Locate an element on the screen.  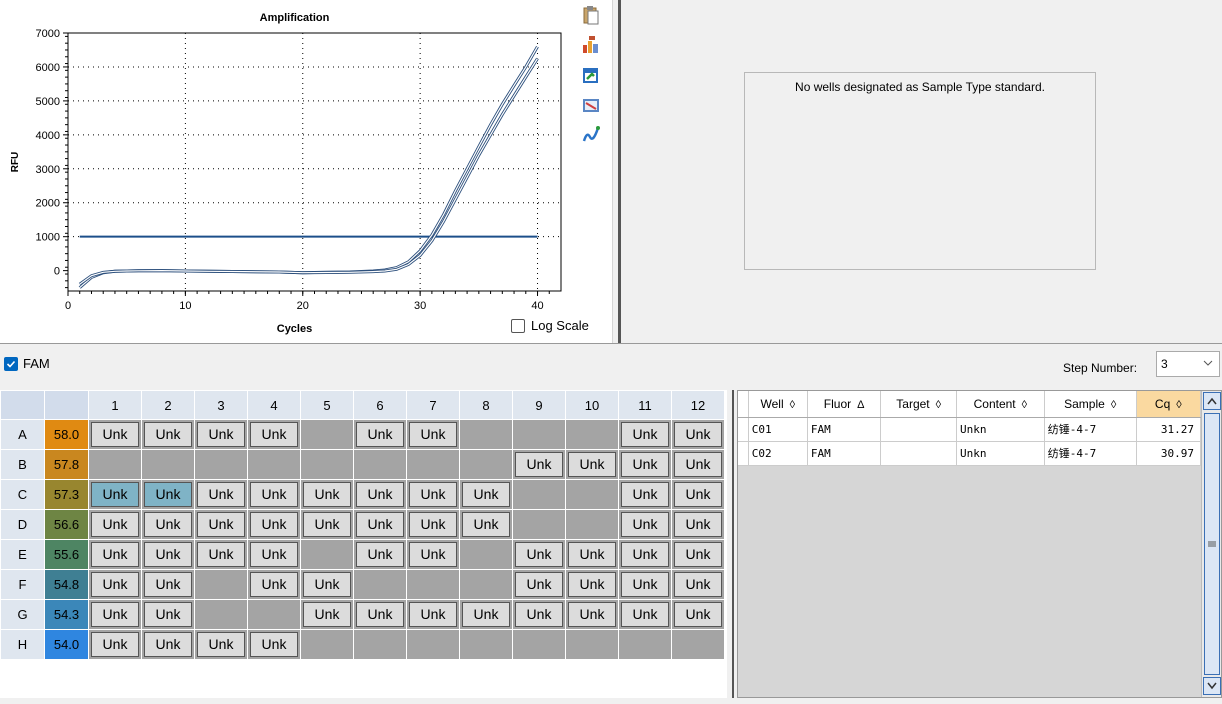
plate-column-header: 9 is located at coordinates (539, 405).